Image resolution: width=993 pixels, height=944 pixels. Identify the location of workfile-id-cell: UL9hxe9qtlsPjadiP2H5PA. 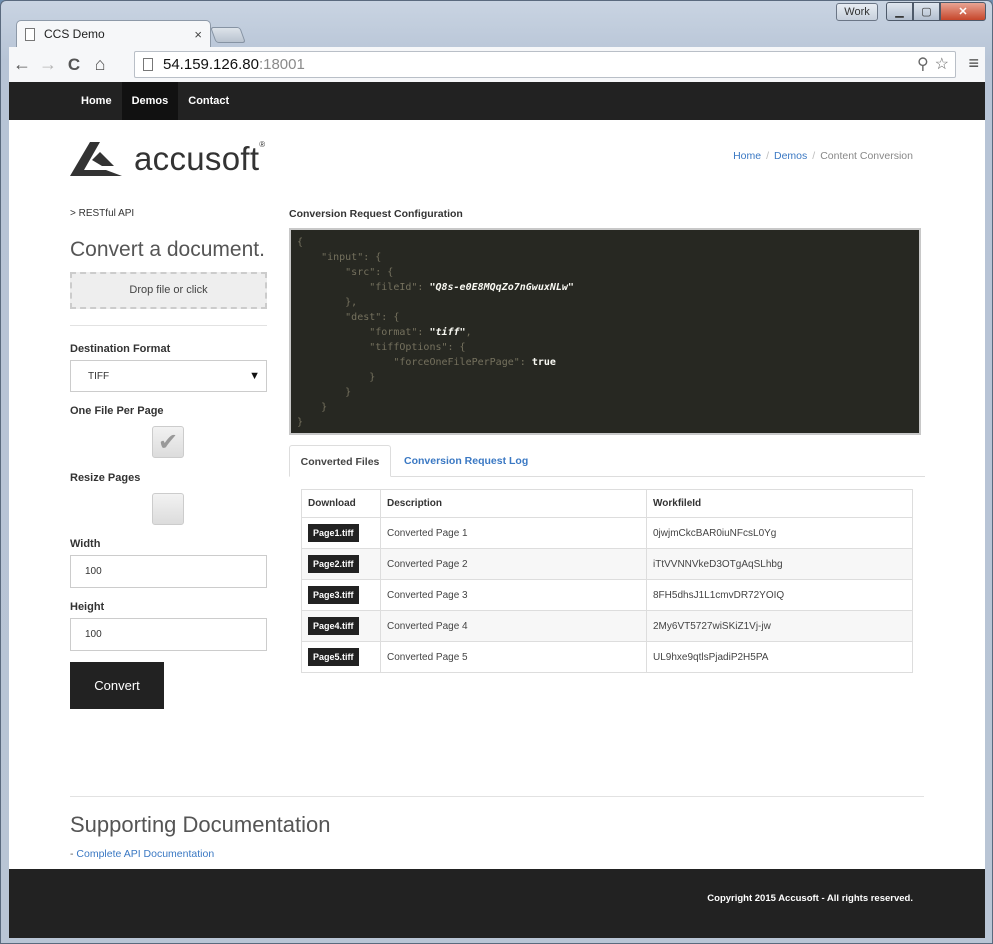
(779, 657).